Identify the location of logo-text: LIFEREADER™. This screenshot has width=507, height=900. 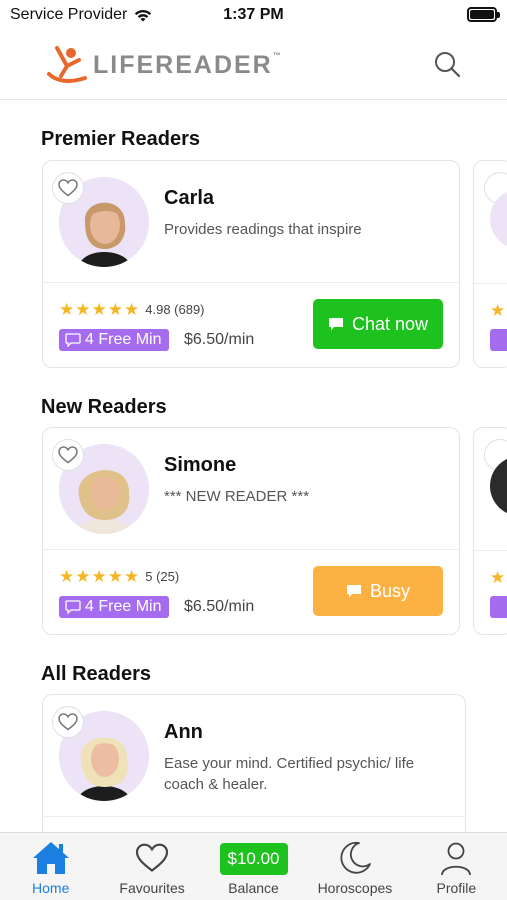
(187, 65).